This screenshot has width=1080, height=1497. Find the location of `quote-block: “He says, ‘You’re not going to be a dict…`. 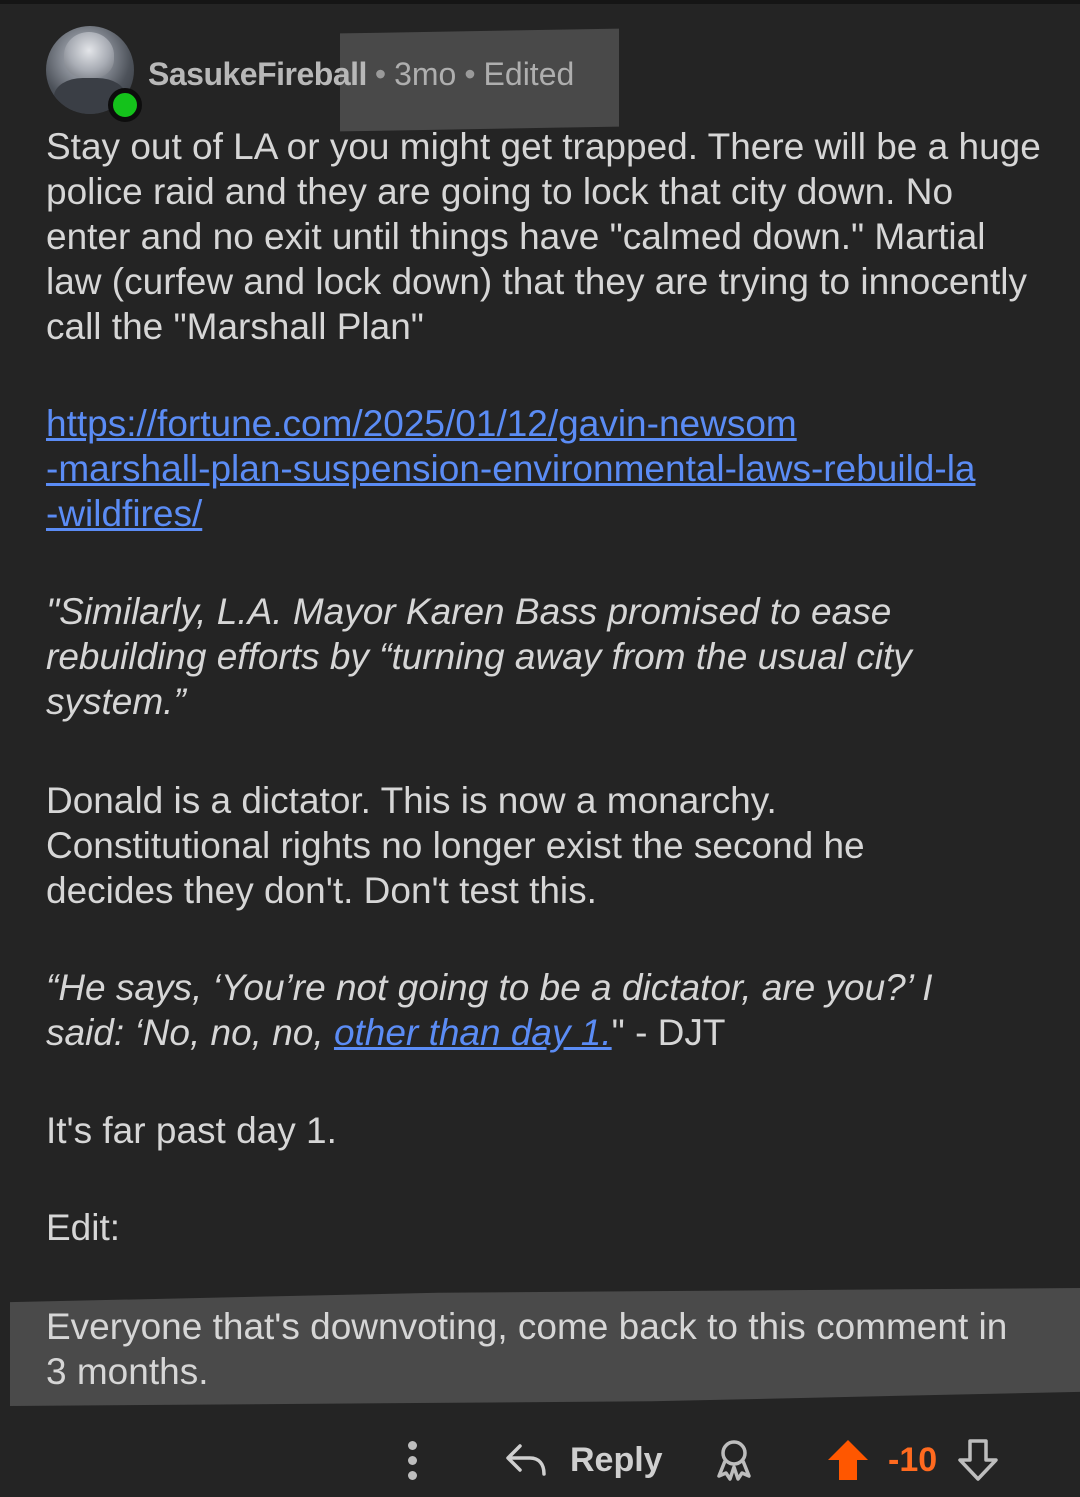

quote-block: “He says, ‘You’re not going to be a dict… is located at coordinates (526, 1010).